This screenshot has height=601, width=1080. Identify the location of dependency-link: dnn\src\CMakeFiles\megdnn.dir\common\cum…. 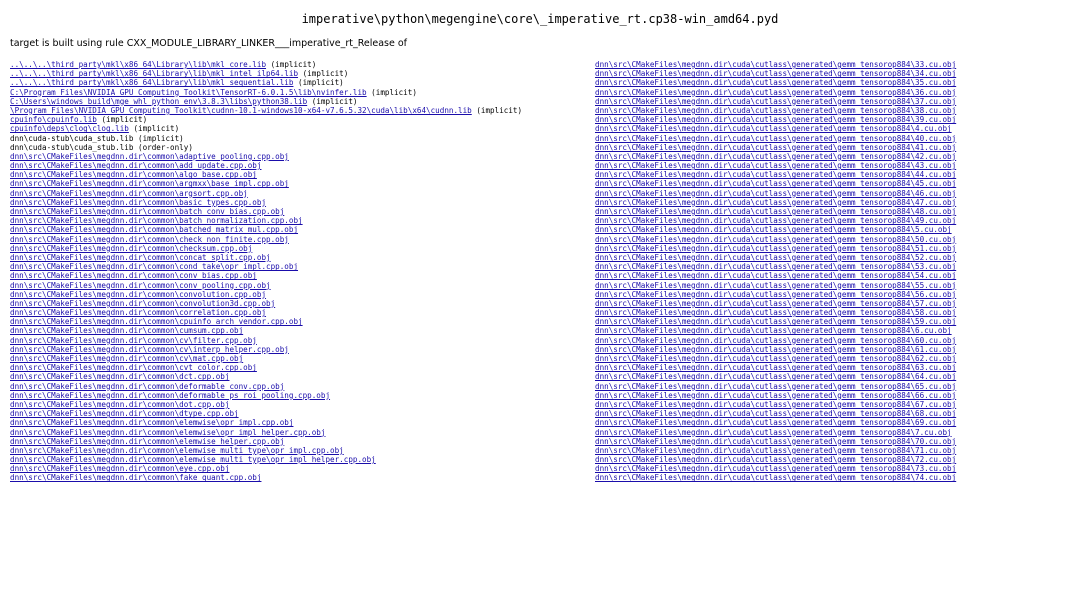
(126, 330).